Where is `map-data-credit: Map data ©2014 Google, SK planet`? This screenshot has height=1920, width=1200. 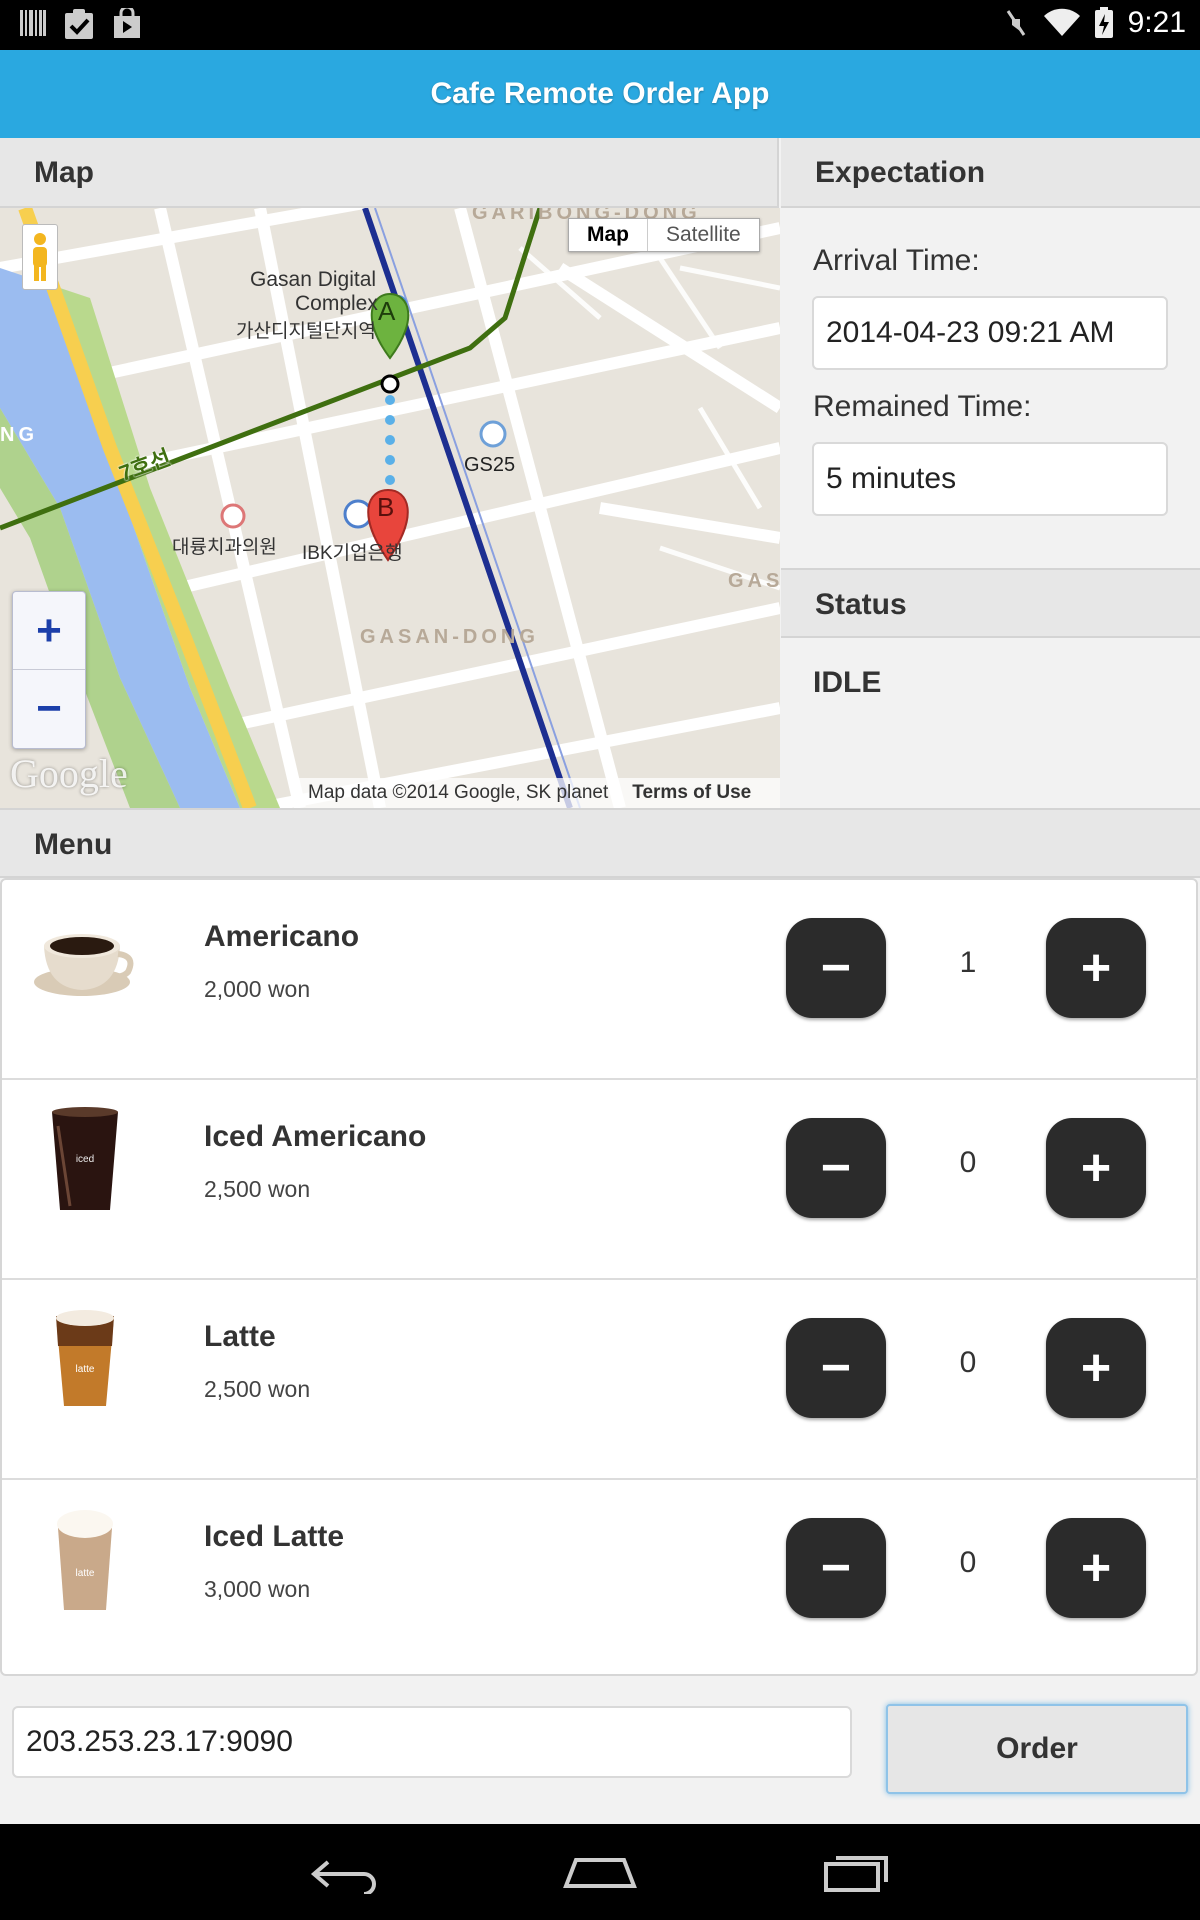
map-data-credit: Map data ©2014 Google, SK planet is located at coordinates (458, 792).